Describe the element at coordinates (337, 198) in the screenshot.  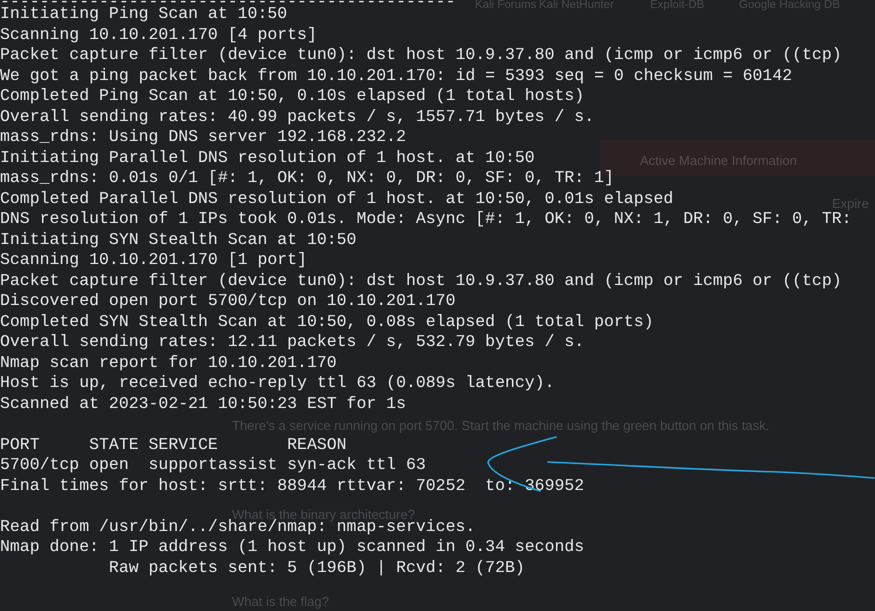
I see `terminal-line: Completed Parallel DNS resolution of 1 host. at 10:50, 0.01s elapsed` at that location.